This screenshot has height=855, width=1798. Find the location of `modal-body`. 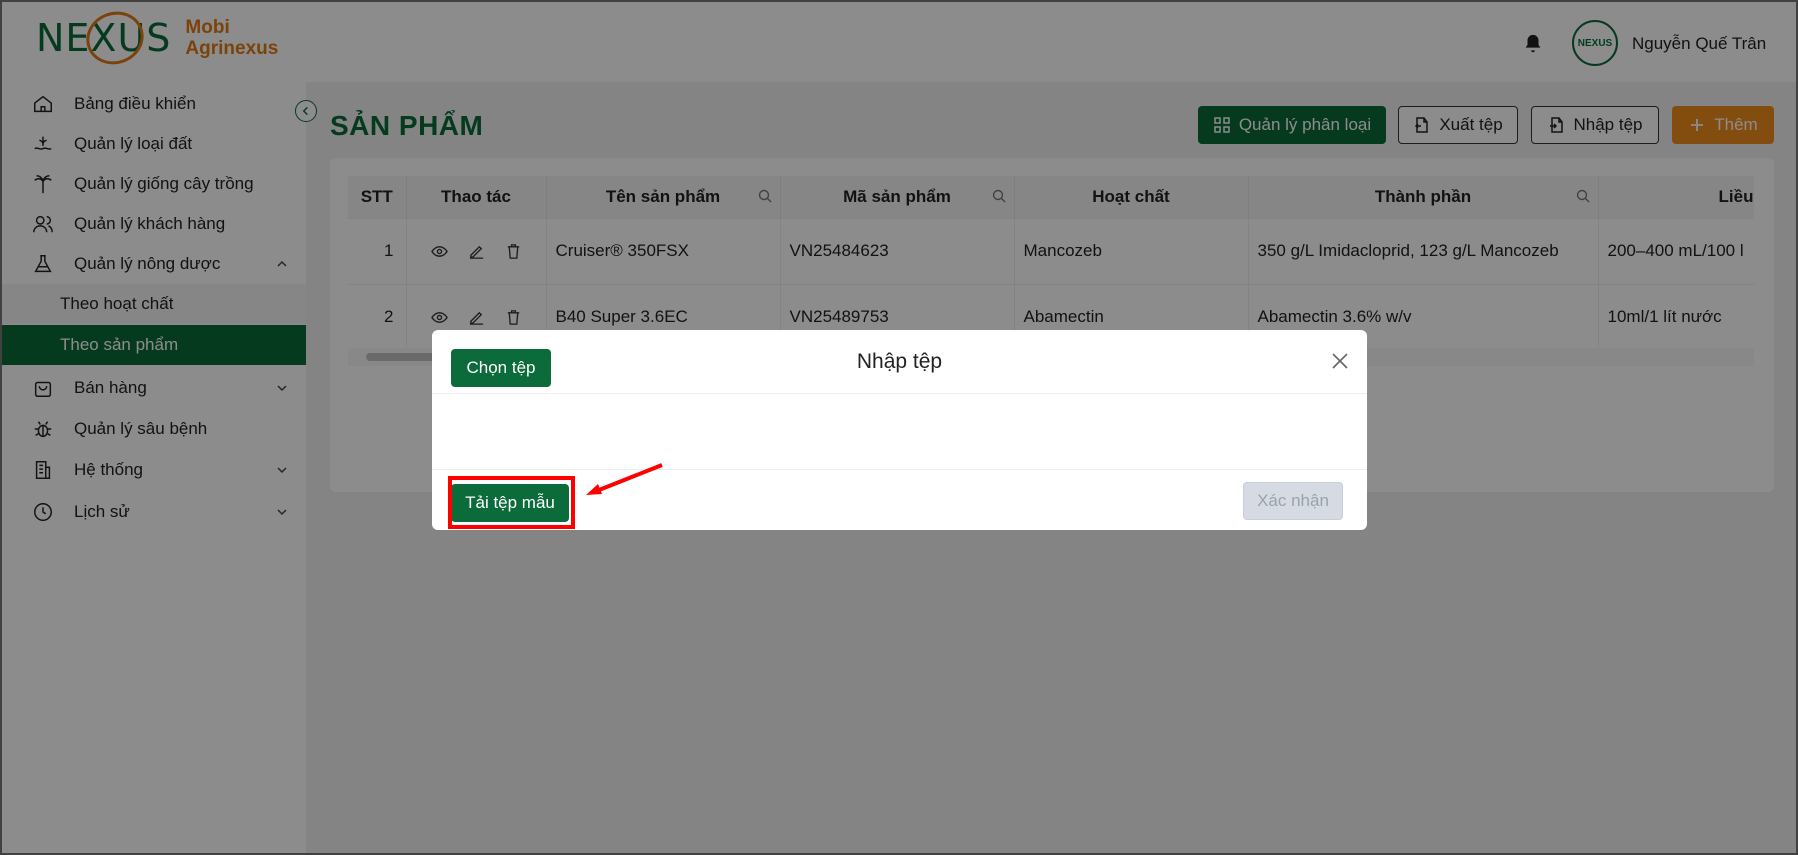

modal-body is located at coordinates (899, 432).